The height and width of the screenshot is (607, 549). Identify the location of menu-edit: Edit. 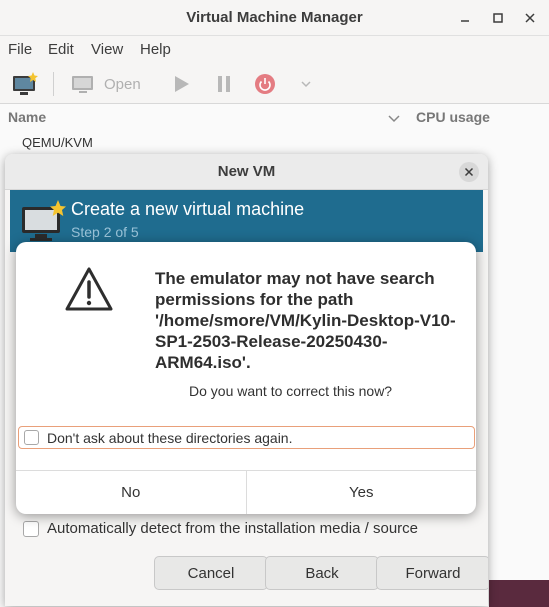
(61, 49).